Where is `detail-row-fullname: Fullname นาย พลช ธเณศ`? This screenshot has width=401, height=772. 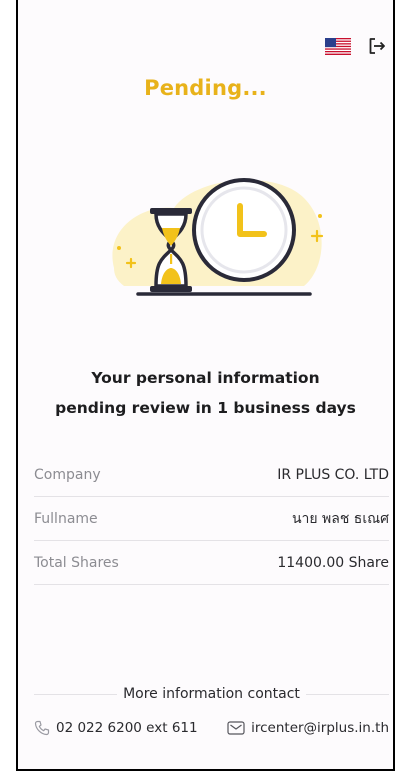
detail-row-fullname: Fullname นาย พลช ธเณศ is located at coordinates (211, 519).